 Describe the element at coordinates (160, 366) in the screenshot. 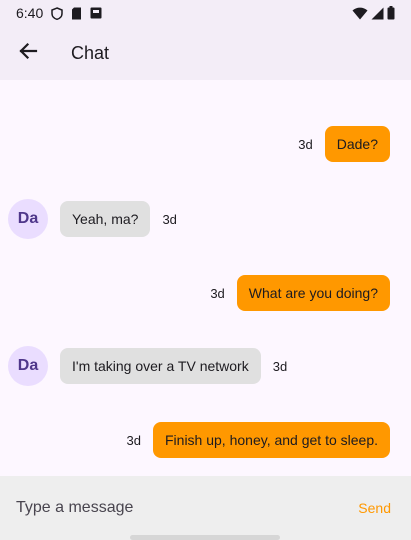

I see `message-bubble-incoming: I'm taking over a TV network` at that location.